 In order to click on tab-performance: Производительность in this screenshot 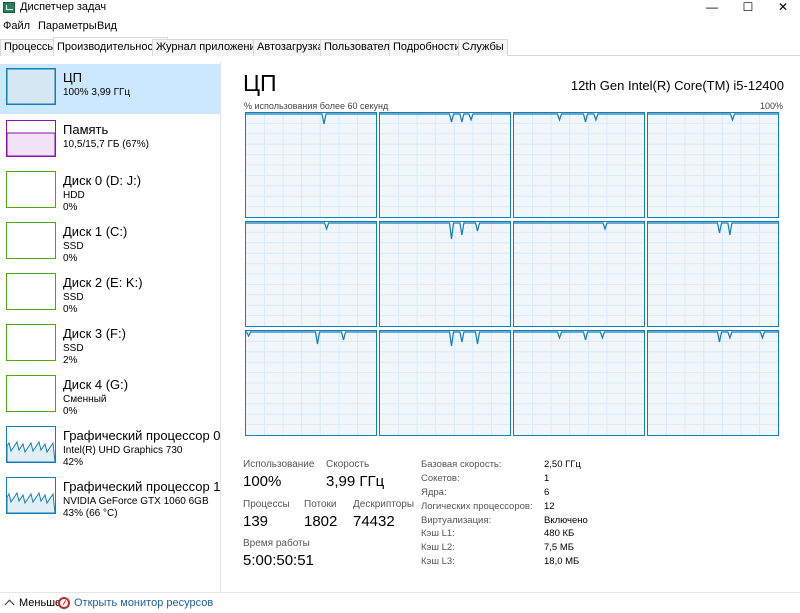, I will do `click(110, 46)`.